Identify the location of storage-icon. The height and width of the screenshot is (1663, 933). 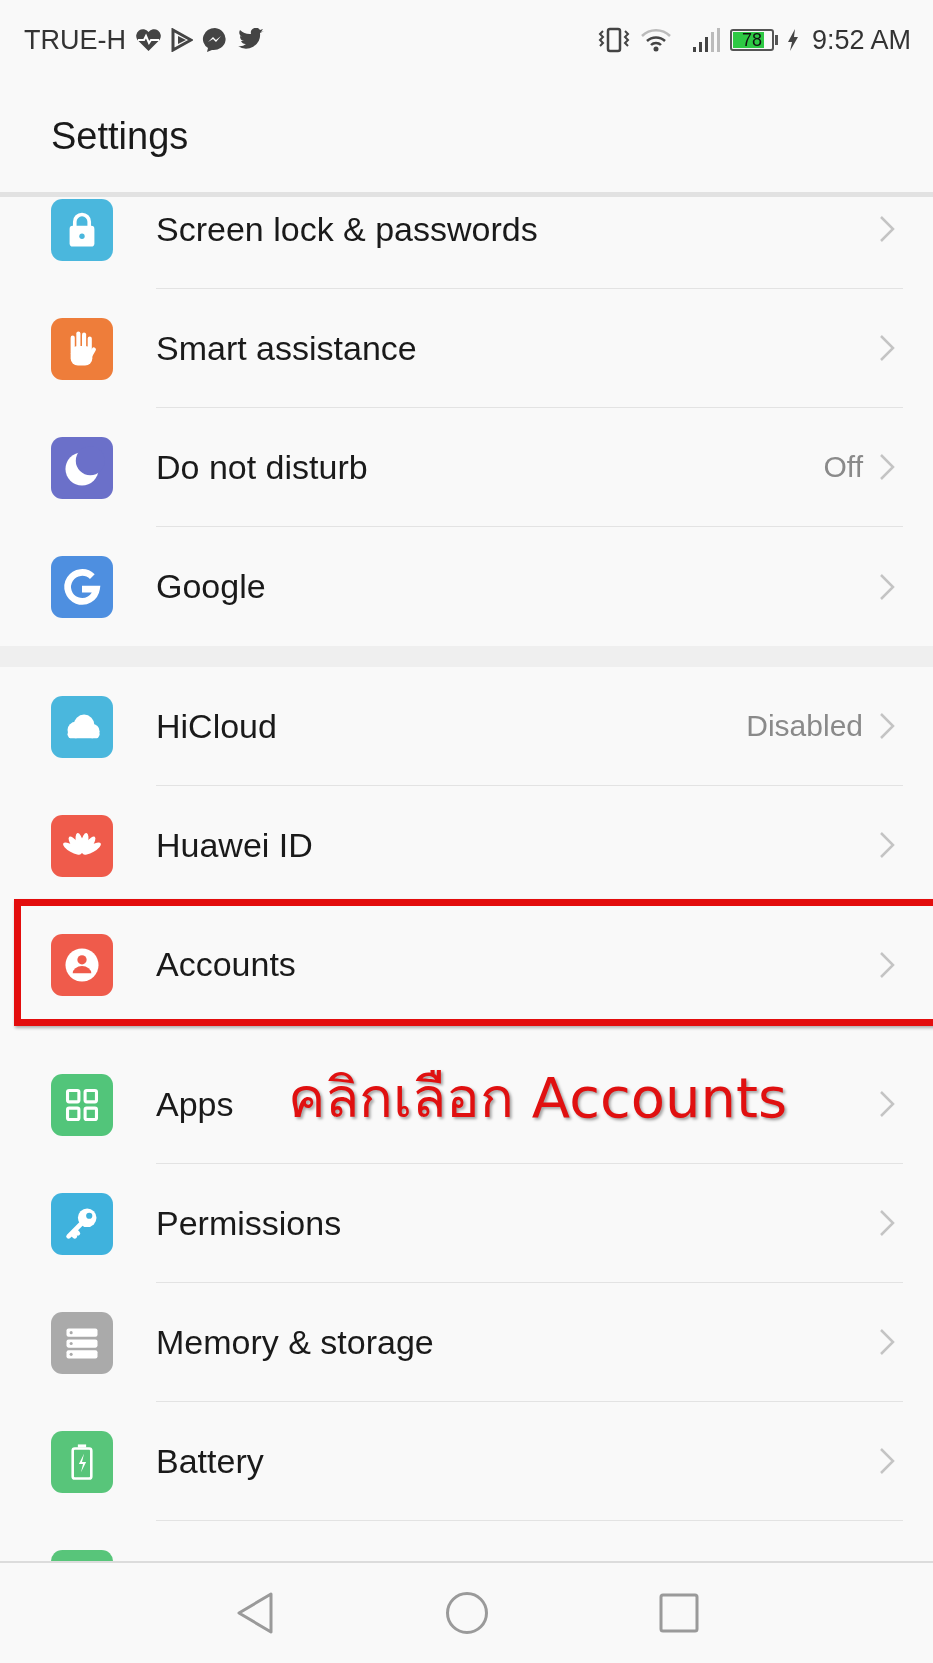
(82, 1342).